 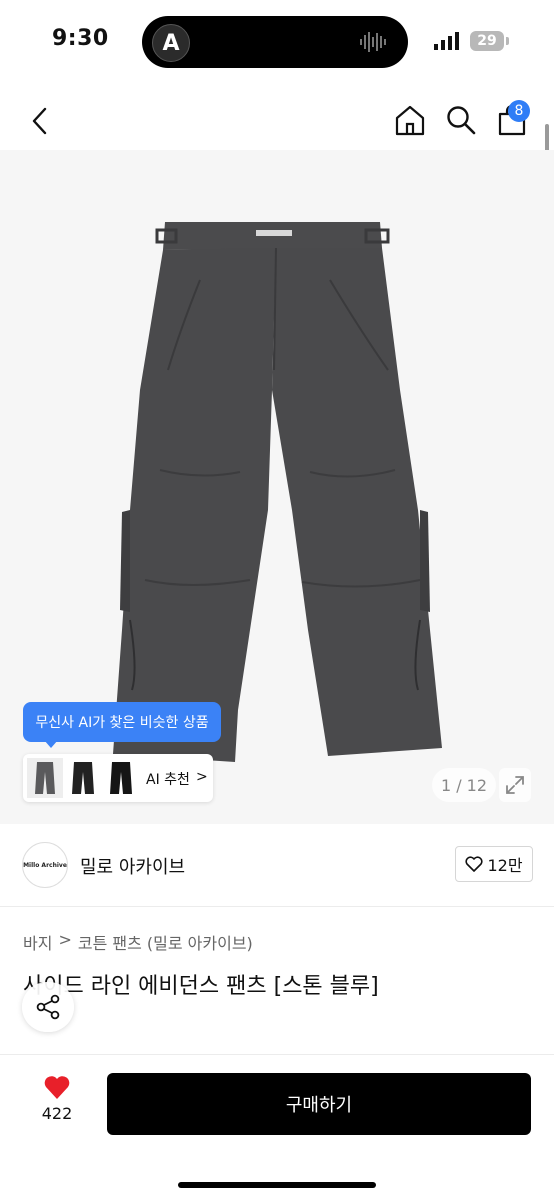 I want to click on brand-like-count: 12만, so click(x=505, y=865).